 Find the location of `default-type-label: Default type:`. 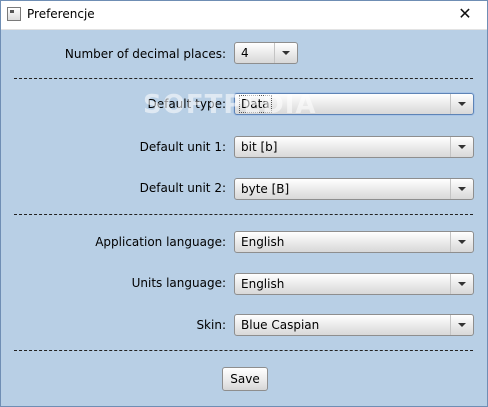

default-type-label: Default type: is located at coordinates (186, 104).